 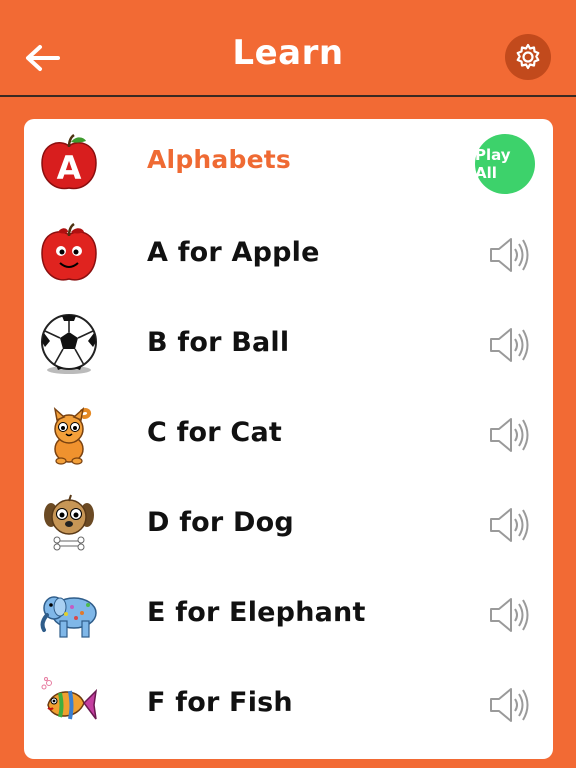 What do you see at coordinates (69, 614) in the screenshot?
I see `elephant-icon` at bounding box center [69, 614].